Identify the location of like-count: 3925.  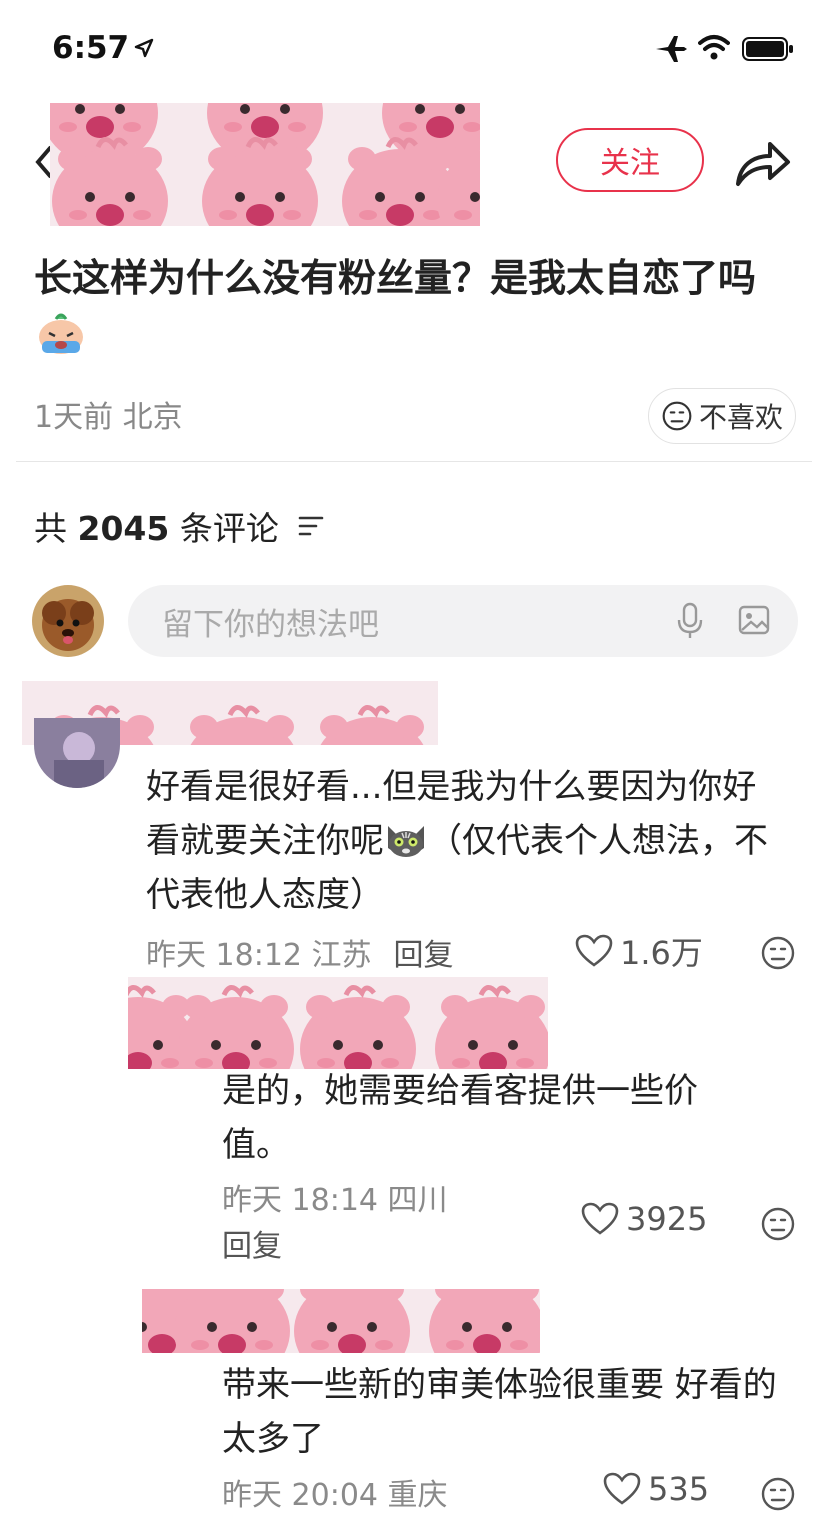
(667, 1219).